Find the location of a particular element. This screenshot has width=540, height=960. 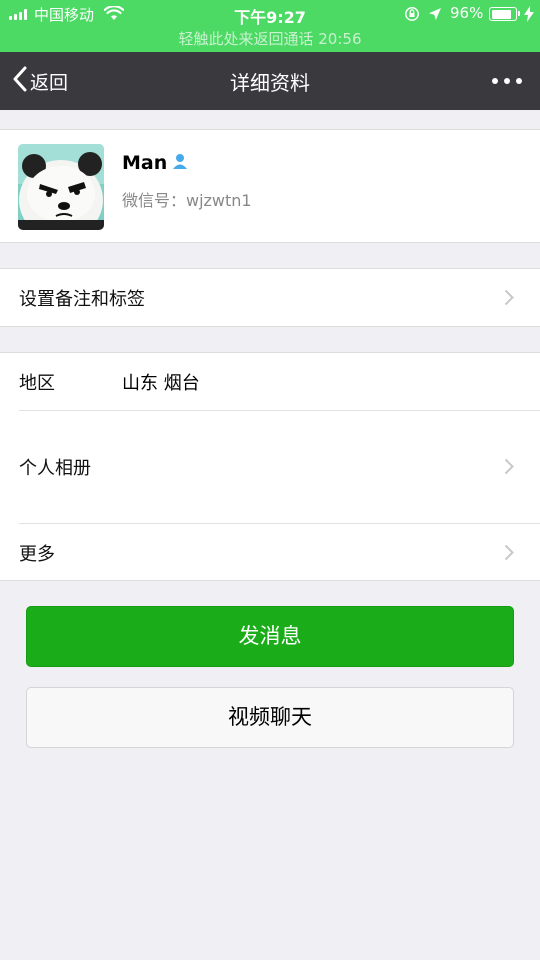

remark-tags-label: 设置备注和标签 is located at coordinates (82, 299).